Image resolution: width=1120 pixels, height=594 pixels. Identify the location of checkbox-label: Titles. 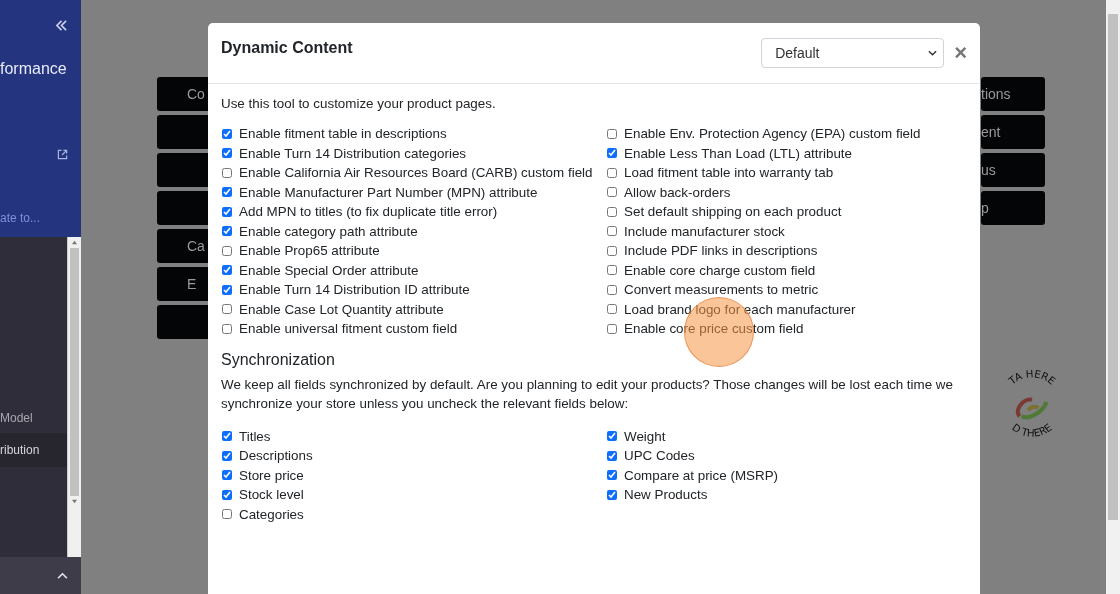
(255, 436).